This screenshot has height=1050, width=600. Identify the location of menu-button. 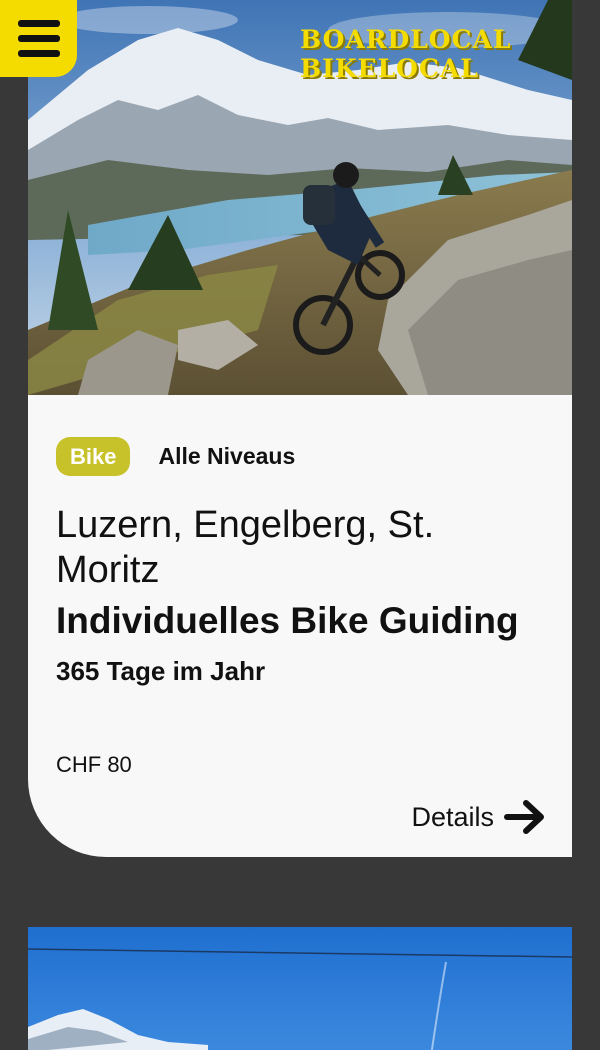
(38, 38).